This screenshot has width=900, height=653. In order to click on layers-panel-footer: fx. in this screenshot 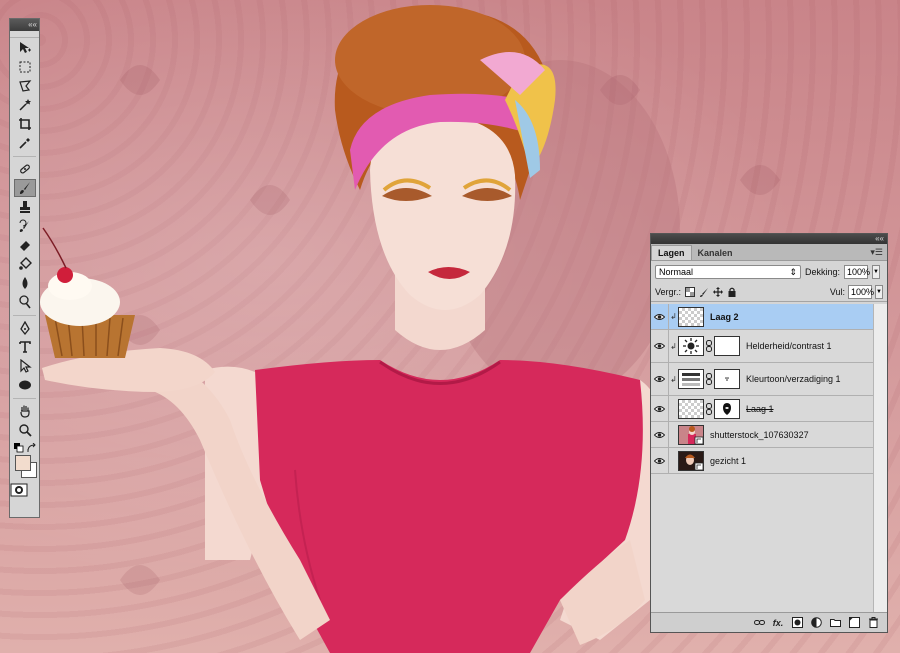, I will do `click(769, 622)`.